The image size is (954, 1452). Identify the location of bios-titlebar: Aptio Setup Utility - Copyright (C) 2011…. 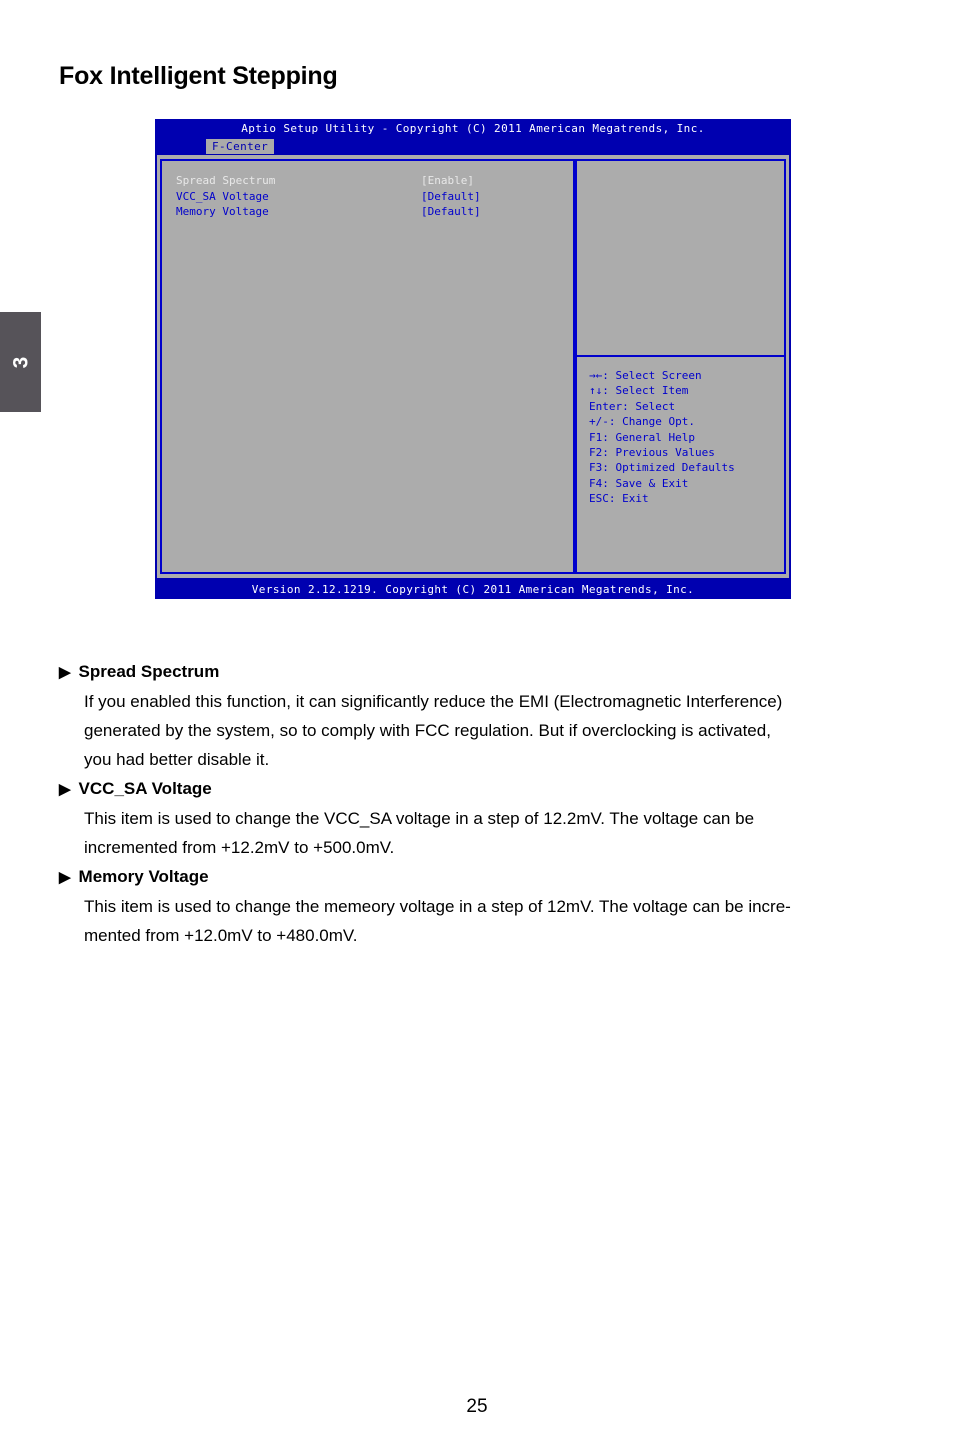
(473, 128).